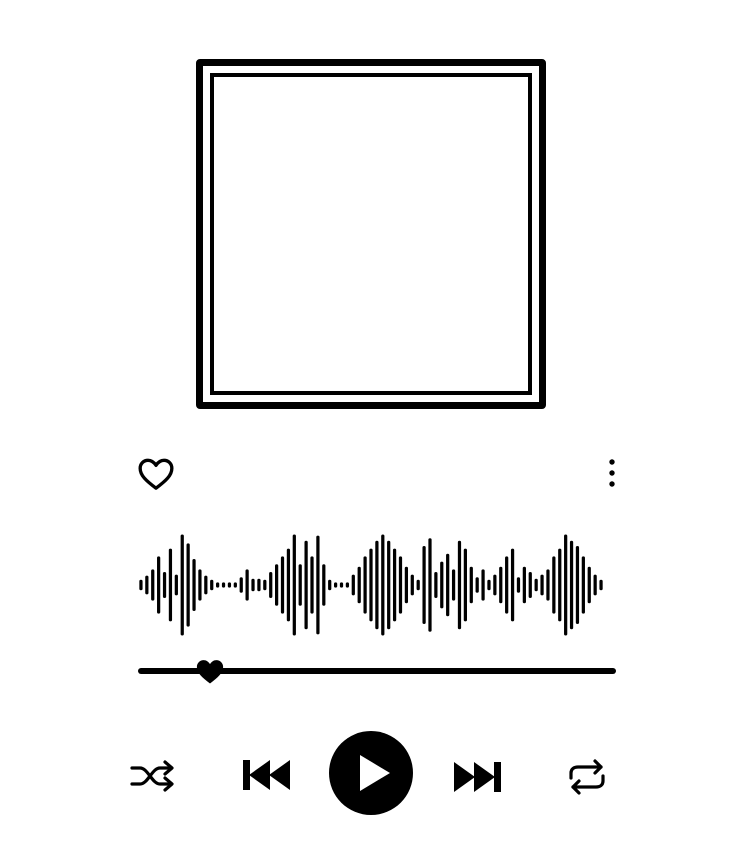 The width and height of the screenshot is (735, 848). I want to click on play-icon, so click(371, 773).